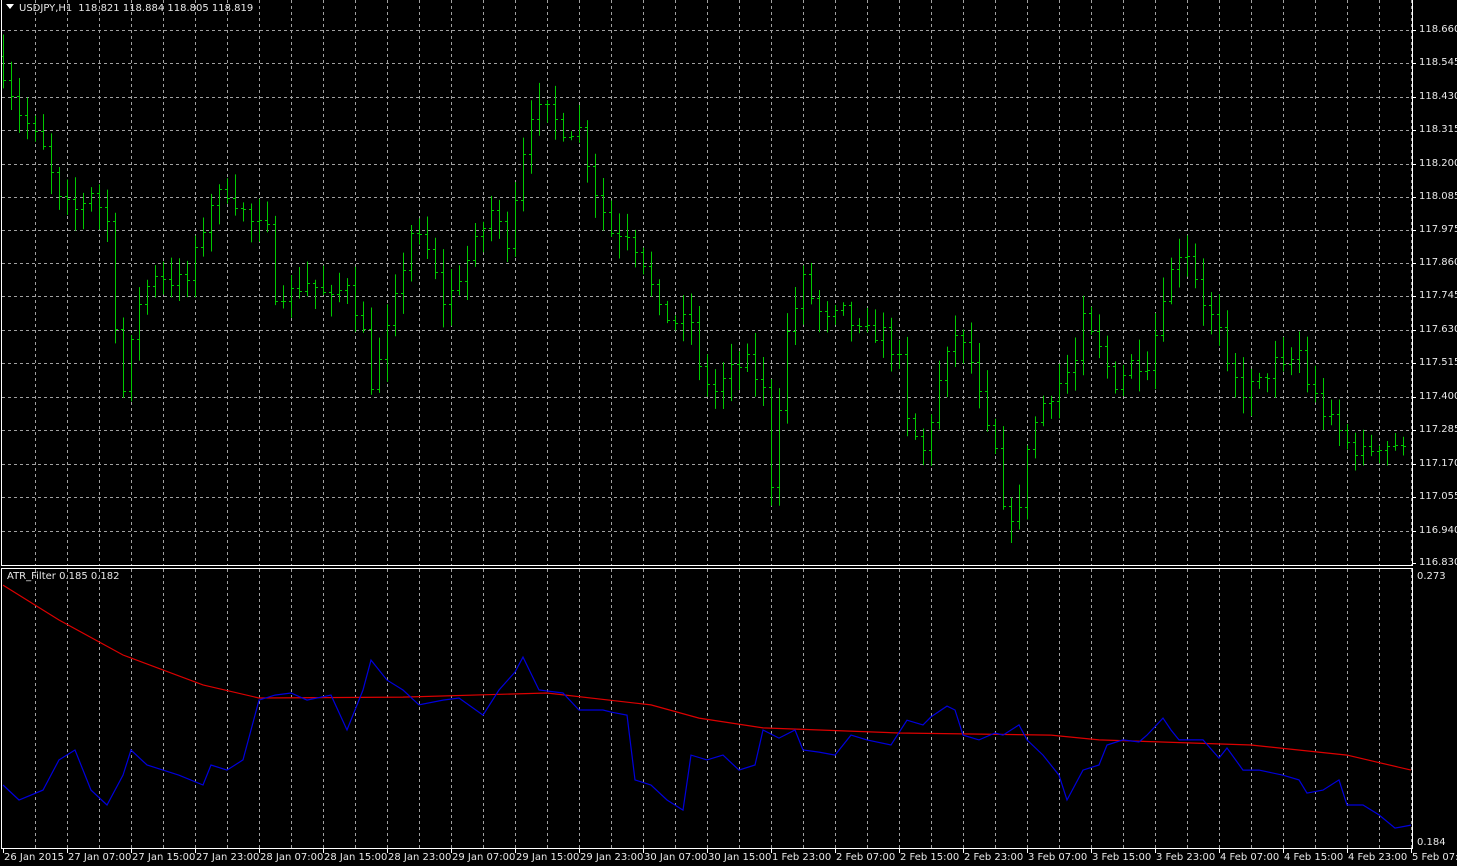  I want to click on indicator-axis-label: 0.184, so click(1431, 842).